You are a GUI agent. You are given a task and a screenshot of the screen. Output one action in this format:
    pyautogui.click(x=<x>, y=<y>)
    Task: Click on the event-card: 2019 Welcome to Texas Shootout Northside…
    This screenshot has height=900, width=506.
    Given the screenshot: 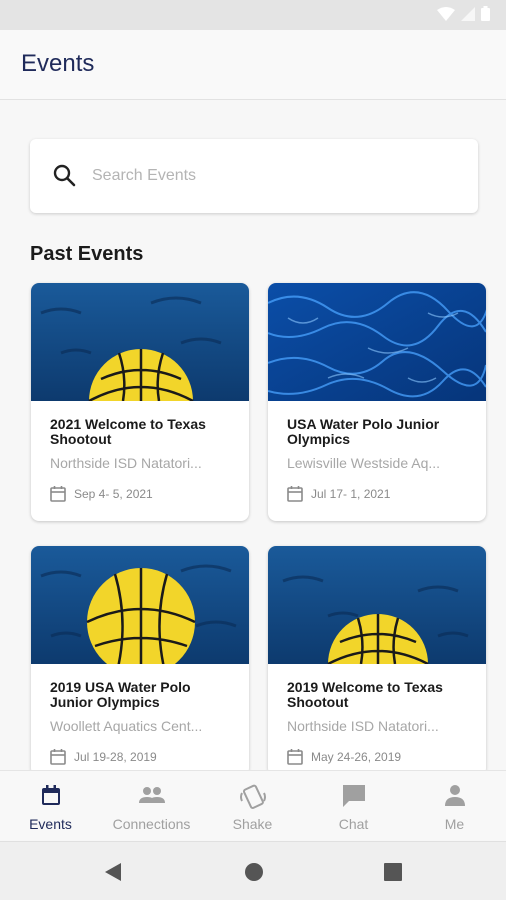 What is the action you would take?
    pyautogui.click(x=377, y=661)
    